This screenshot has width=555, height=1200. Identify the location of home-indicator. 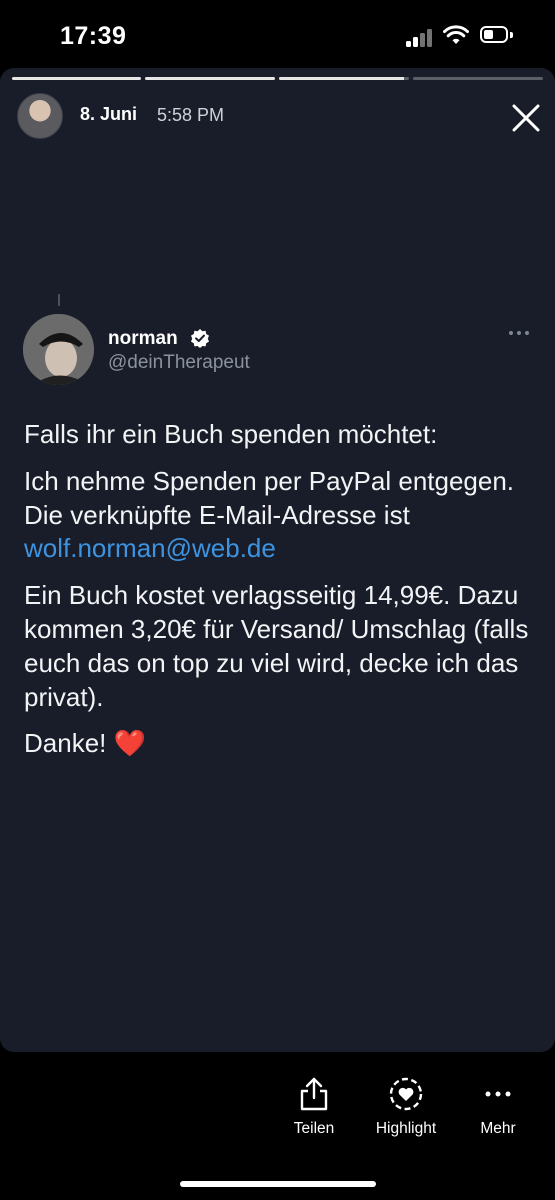
(278, 1184).